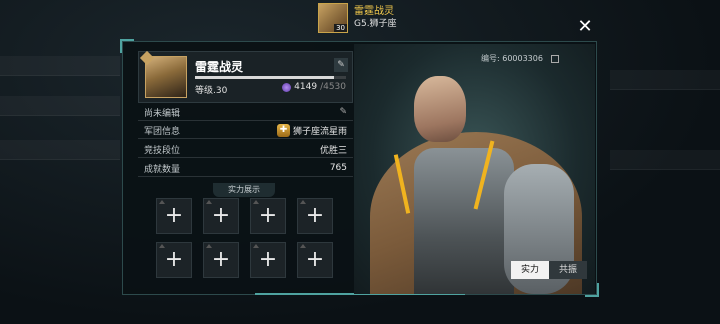 This screenshot has width=720, height=324. What do you see at coordinates (283, 130) in the screenshot?
I see `guild-emblem-icon: ✚` at bounding box center [283, 130].